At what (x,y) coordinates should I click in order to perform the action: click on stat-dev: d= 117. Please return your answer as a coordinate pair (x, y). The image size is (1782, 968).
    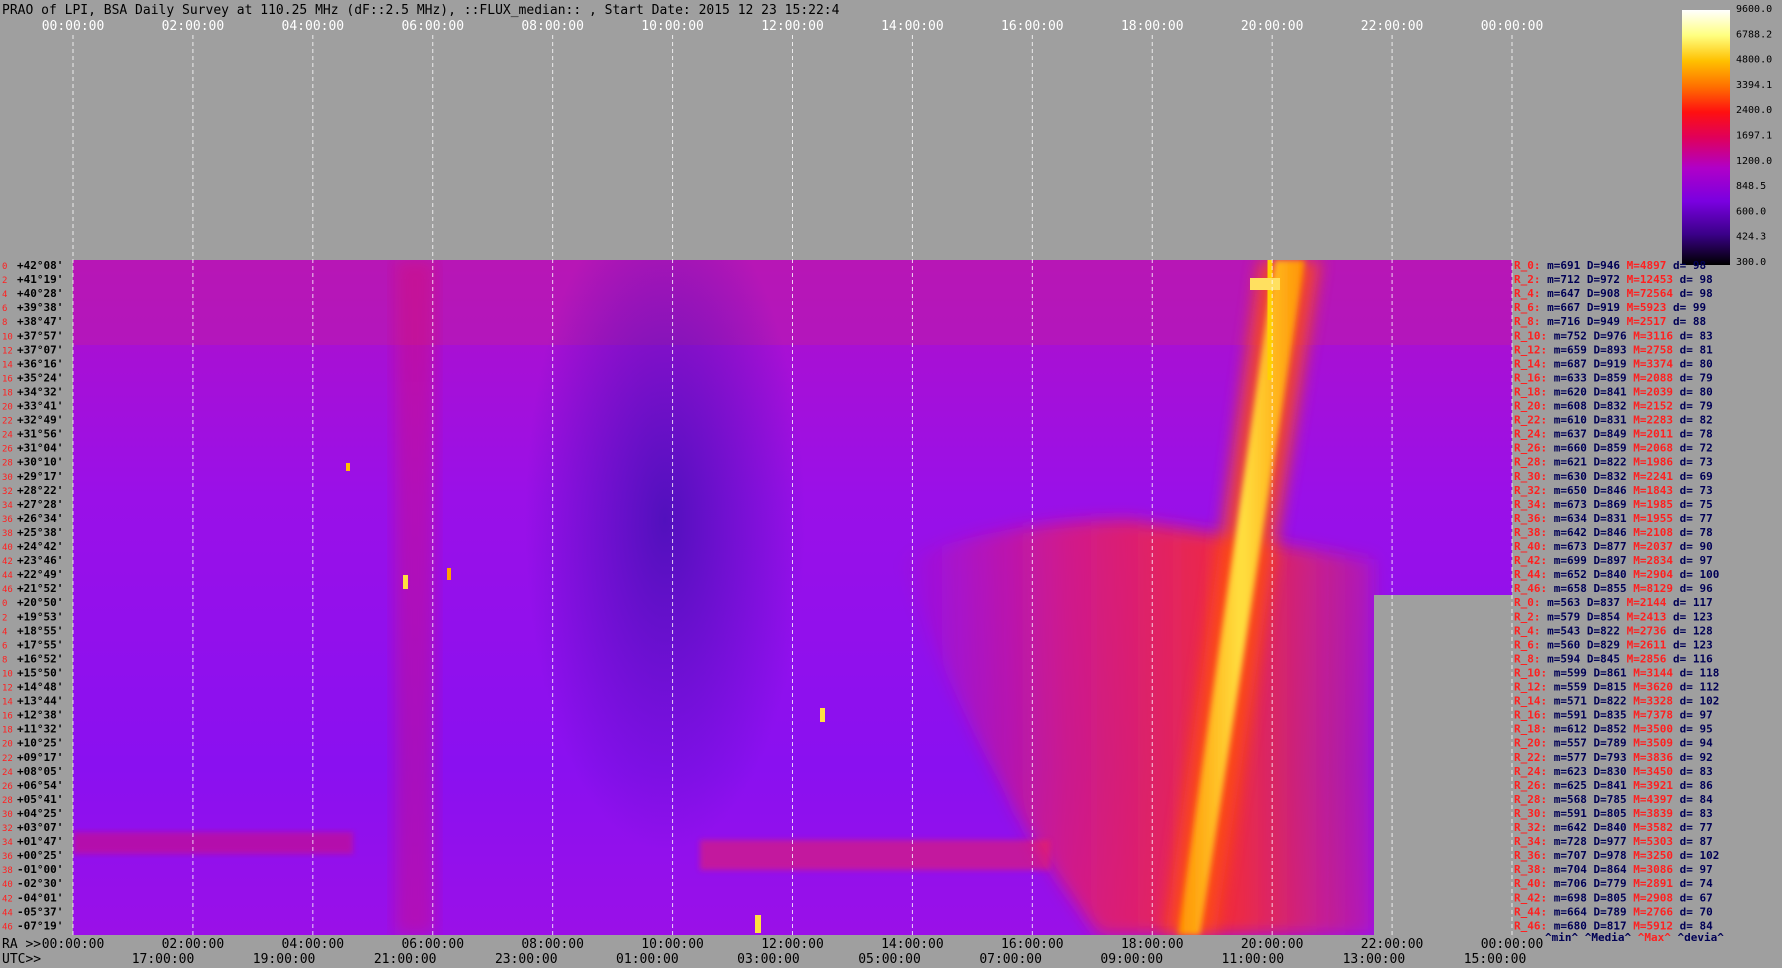
    Looking at the image, I should click on (1693, 602).